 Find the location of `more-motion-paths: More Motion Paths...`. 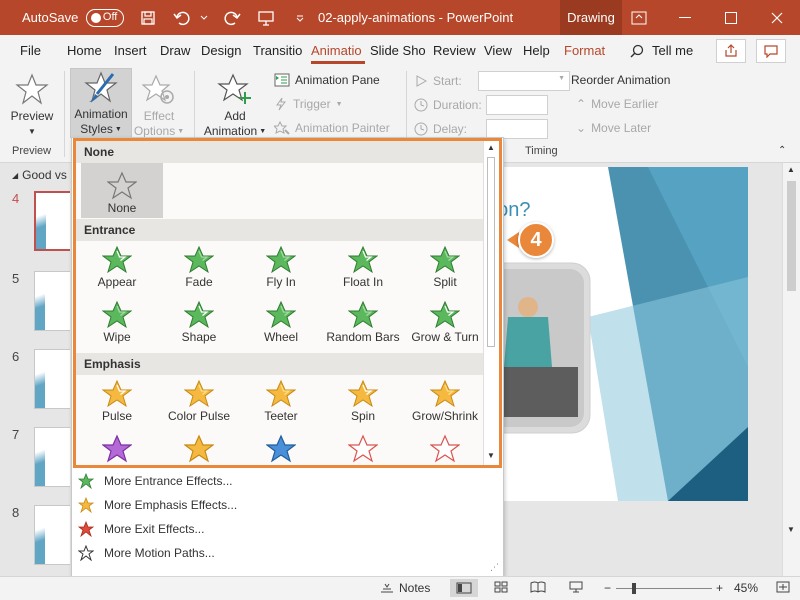

more-motion-paths: More Motion Paths... is located at coordinates (146, 553).